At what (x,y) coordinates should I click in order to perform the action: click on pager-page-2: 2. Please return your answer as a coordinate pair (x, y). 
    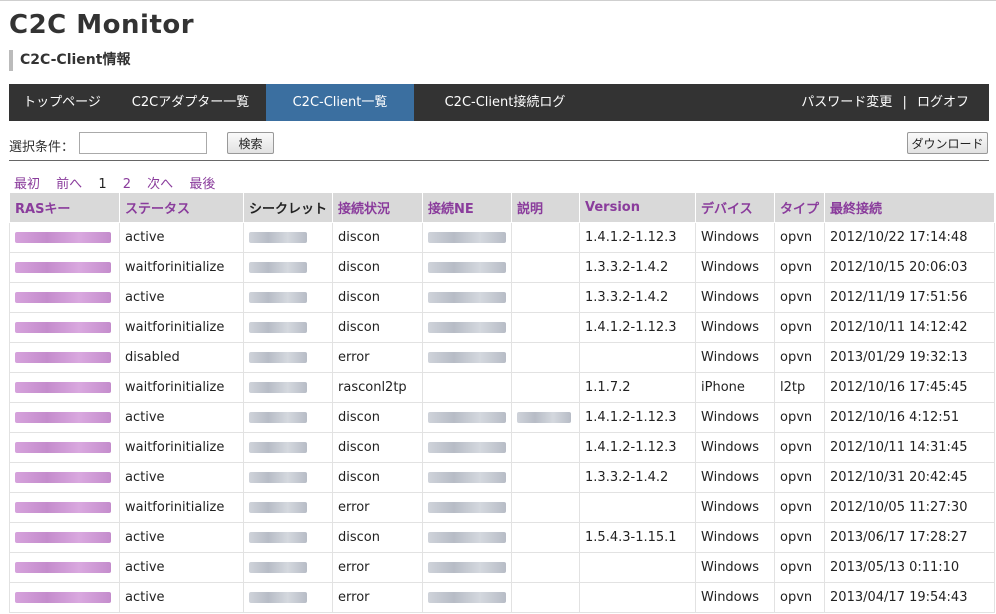
    Looking at the image, I should click on (127, 184).